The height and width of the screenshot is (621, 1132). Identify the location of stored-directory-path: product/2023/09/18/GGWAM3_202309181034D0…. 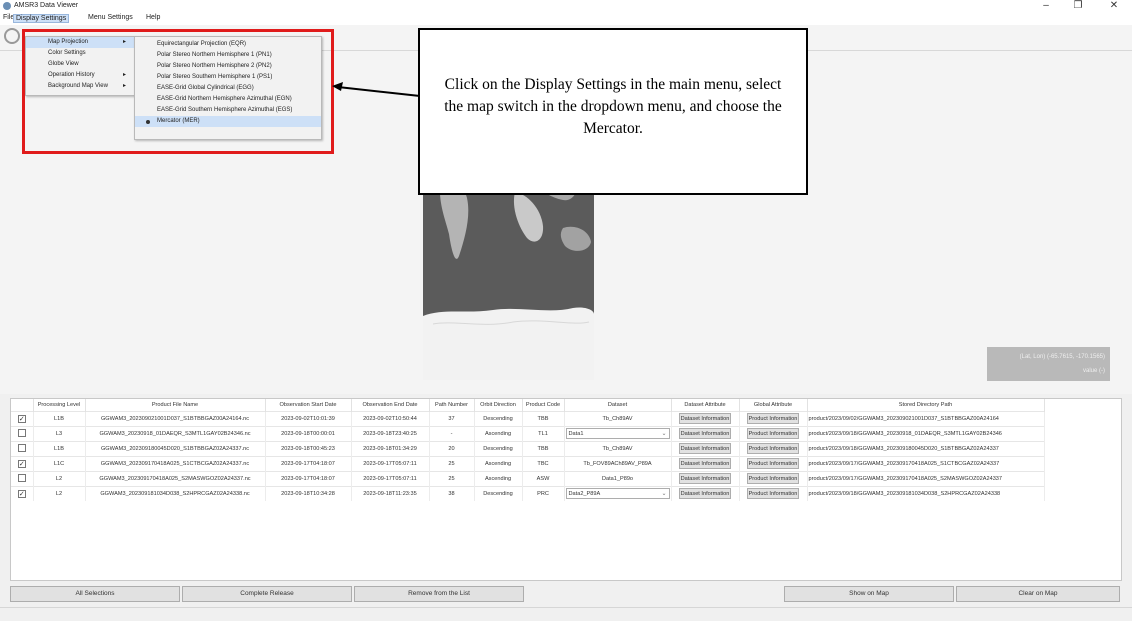
(904, 493).